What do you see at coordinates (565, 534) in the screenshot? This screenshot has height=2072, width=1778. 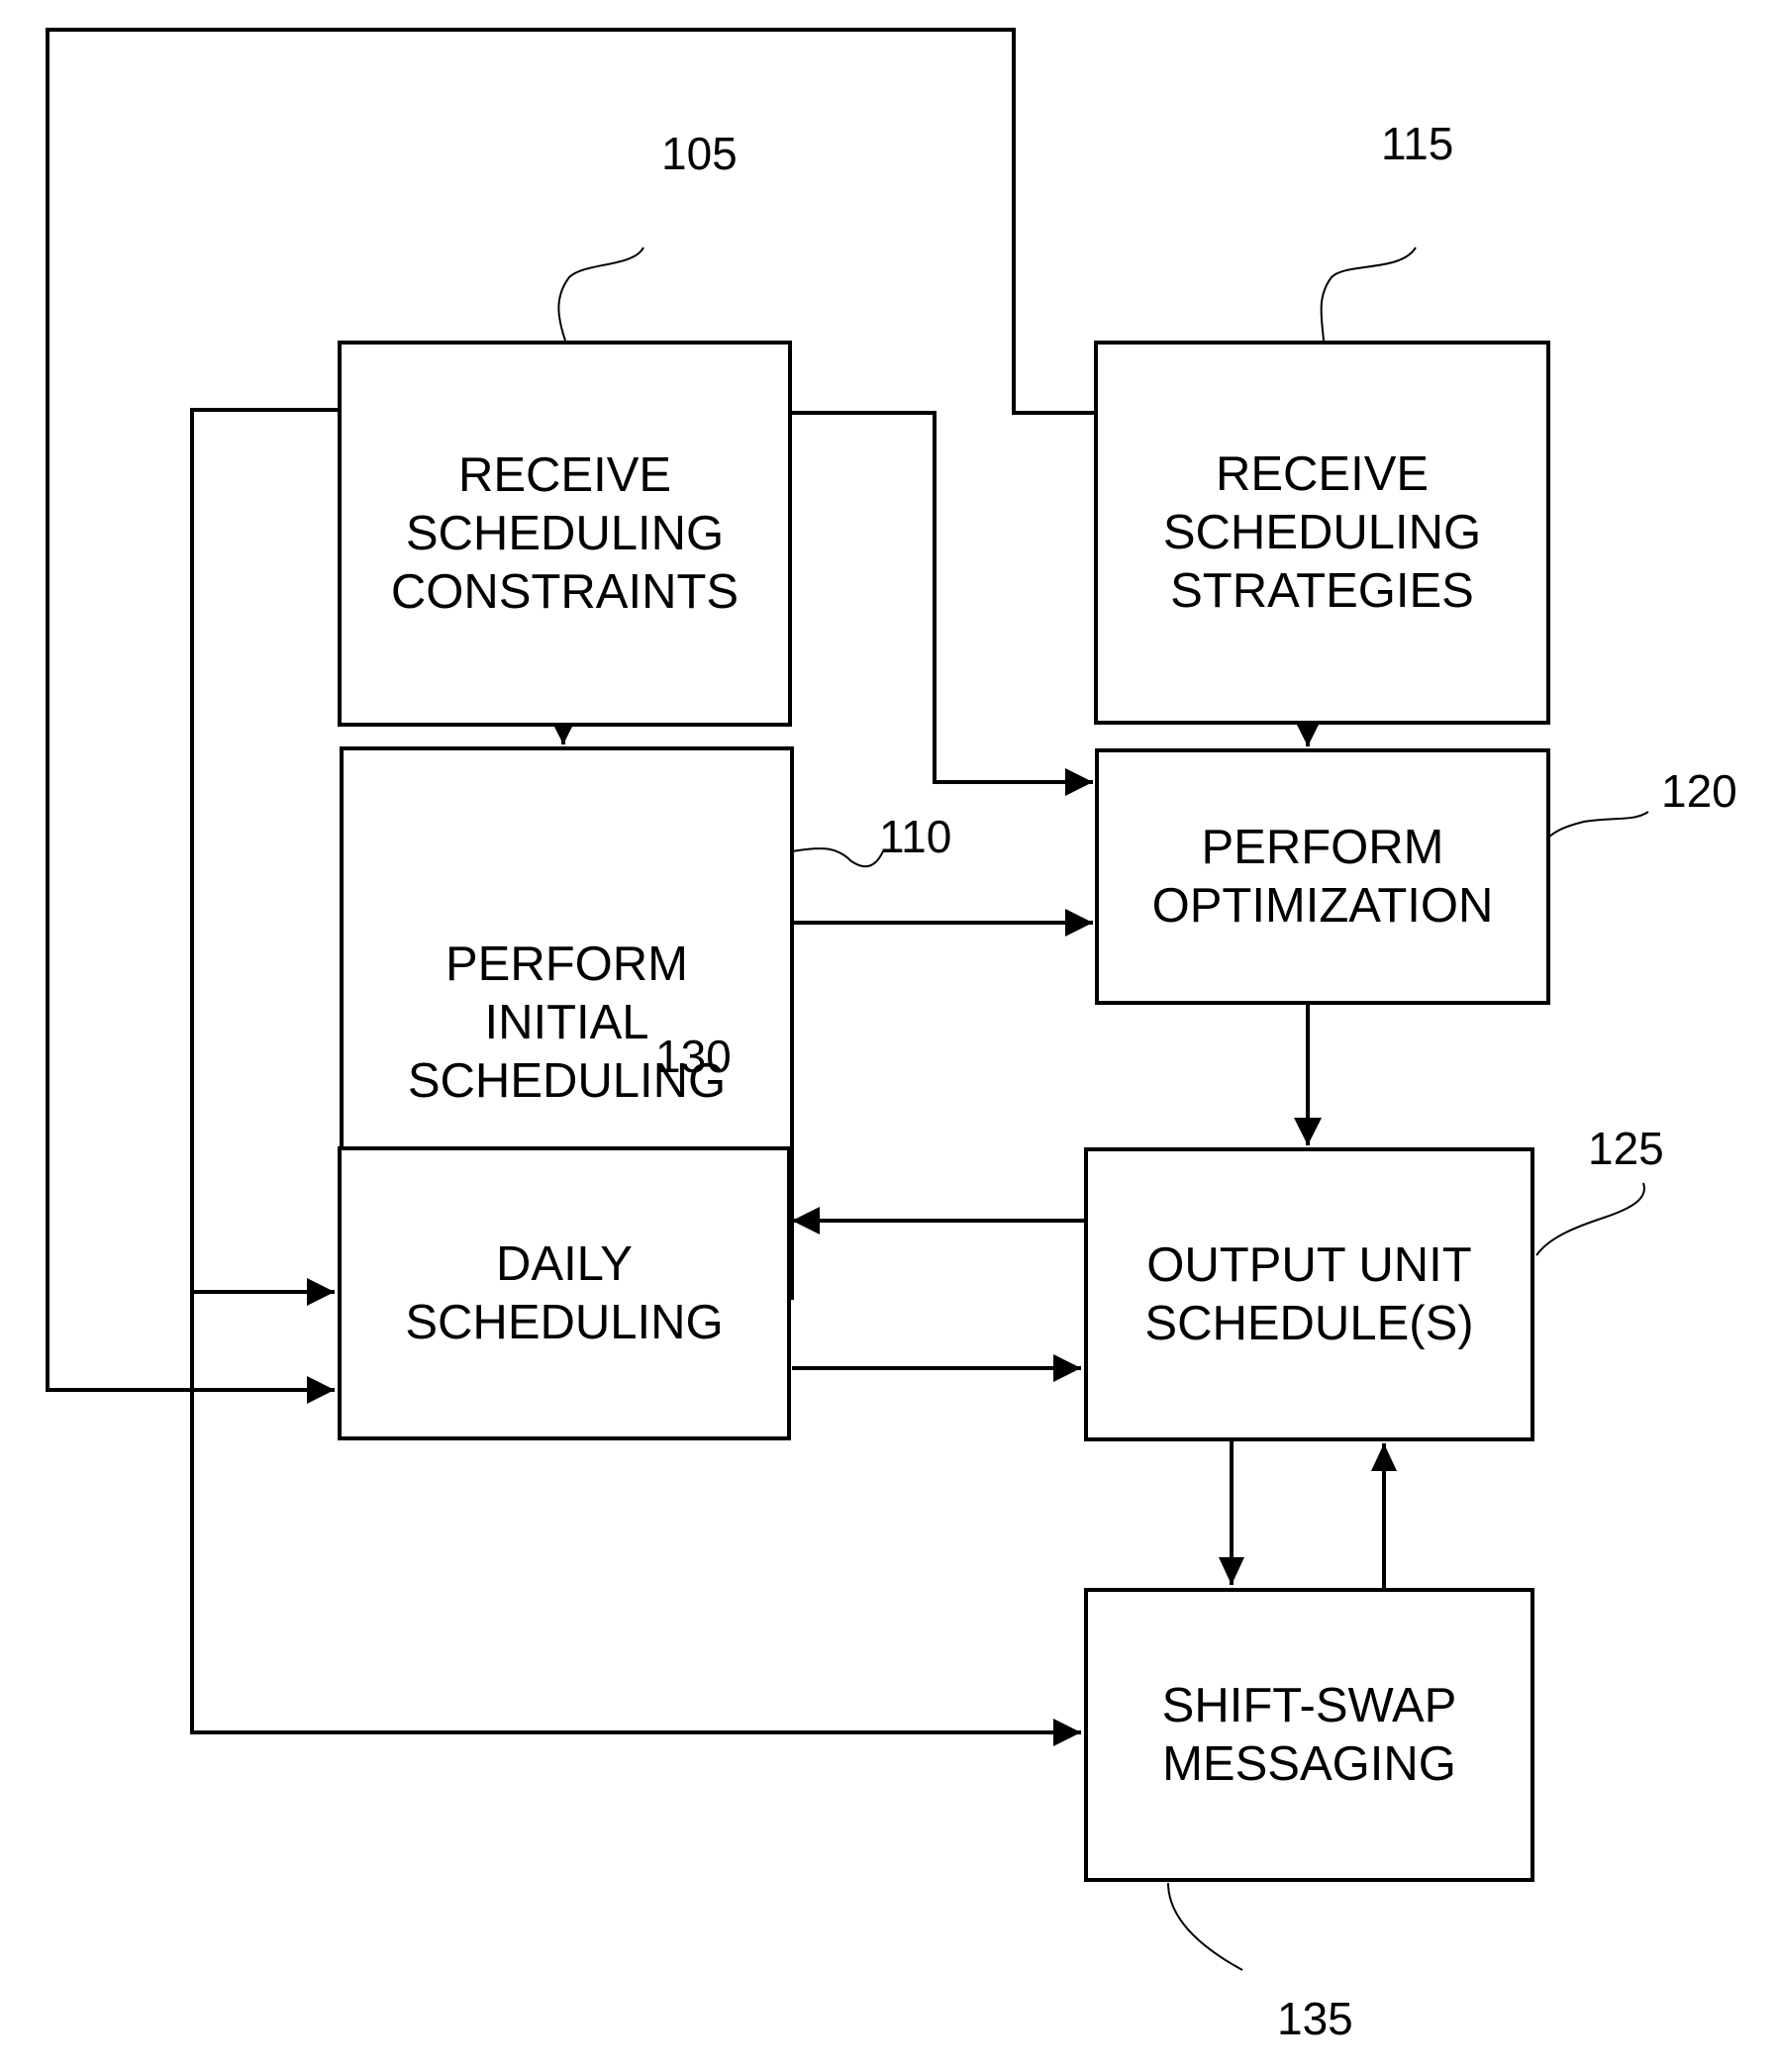 I see `box-receive-constraints: RECEIVE SCHEDULING CONSTRAINTS` at bounding box center [565, 534].